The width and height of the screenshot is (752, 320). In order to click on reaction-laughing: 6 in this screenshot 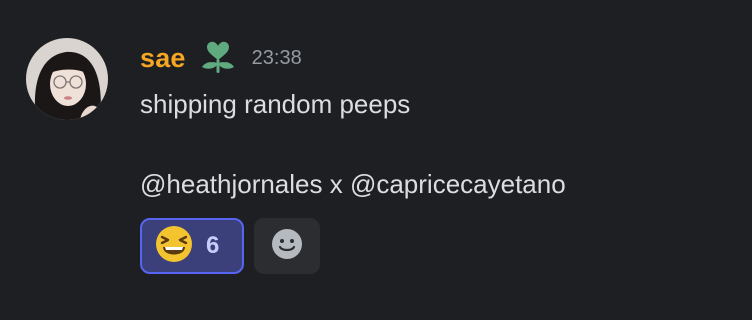, I will do `click(192, 246)`.